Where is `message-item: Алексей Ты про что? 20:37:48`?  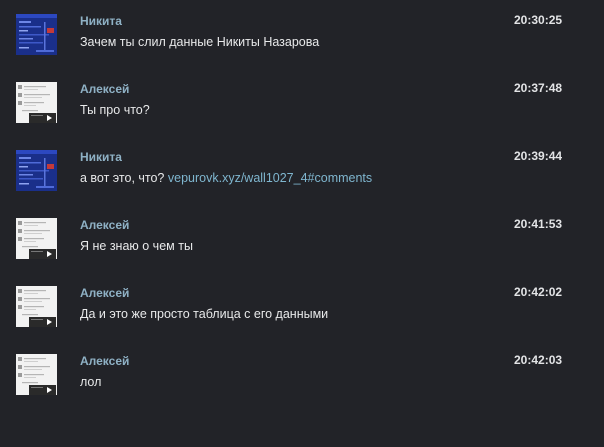 message-item: Алексей Ты про что? 20:37:48 is located at coordinates (302, 109).